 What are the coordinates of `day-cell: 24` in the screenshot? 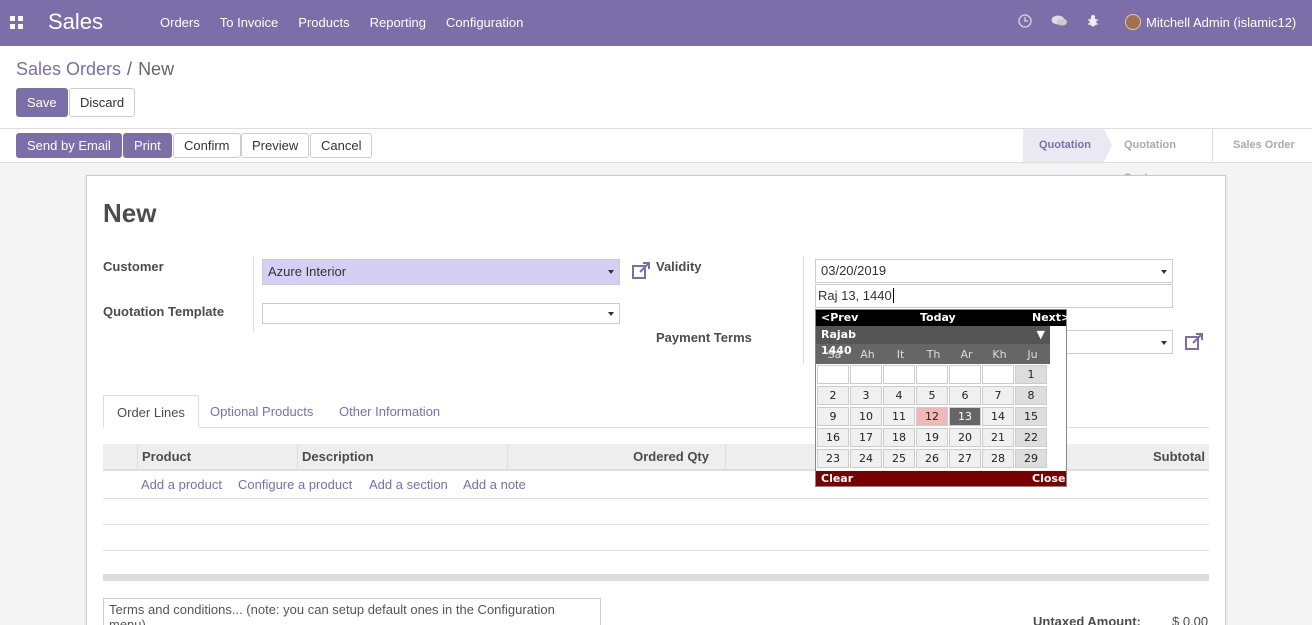 It's located at (866, 458).